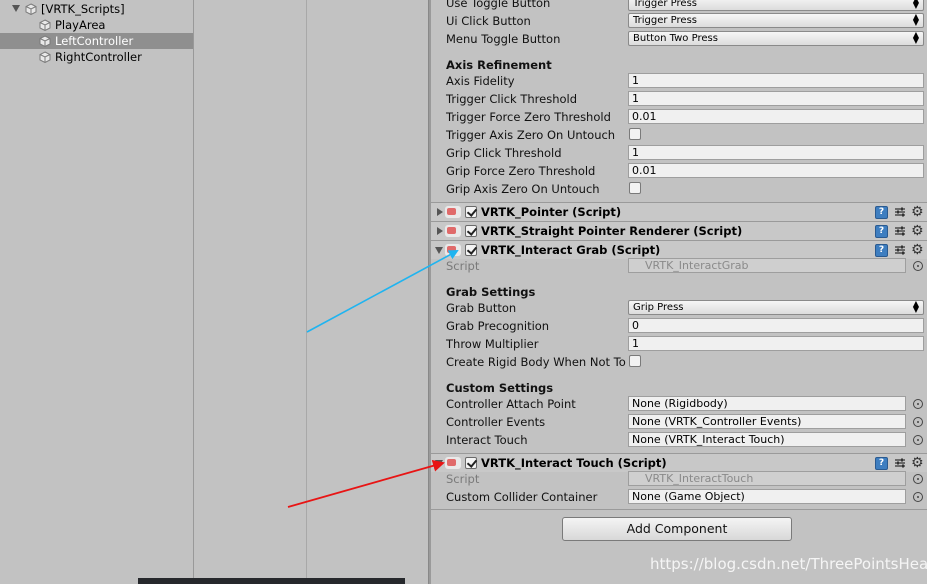 Image resolution: width=927 pixels, height=584 pixels. Describe the element at coordinates (531, 135) in the screenshot. I see `trigger-axis-zero-on-untouch-label: Trigger Axis Zero On Untouch` at that location.